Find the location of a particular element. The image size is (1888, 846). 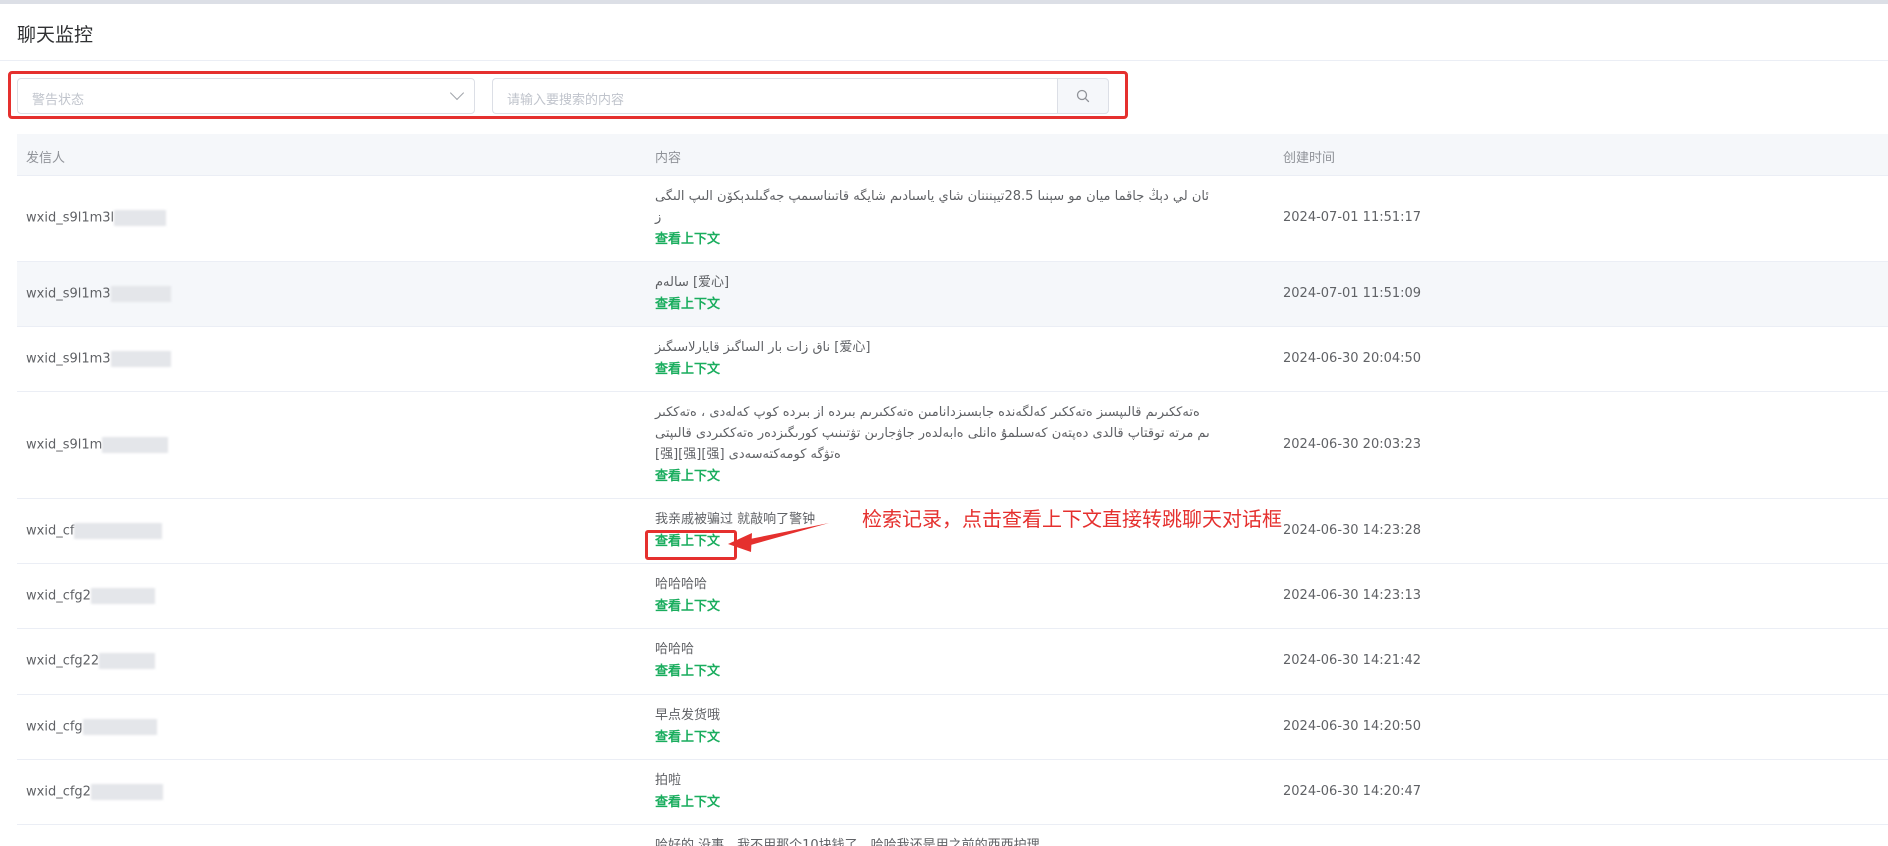

message-content: 早点发货哦 is located at coordinates (688, 715).